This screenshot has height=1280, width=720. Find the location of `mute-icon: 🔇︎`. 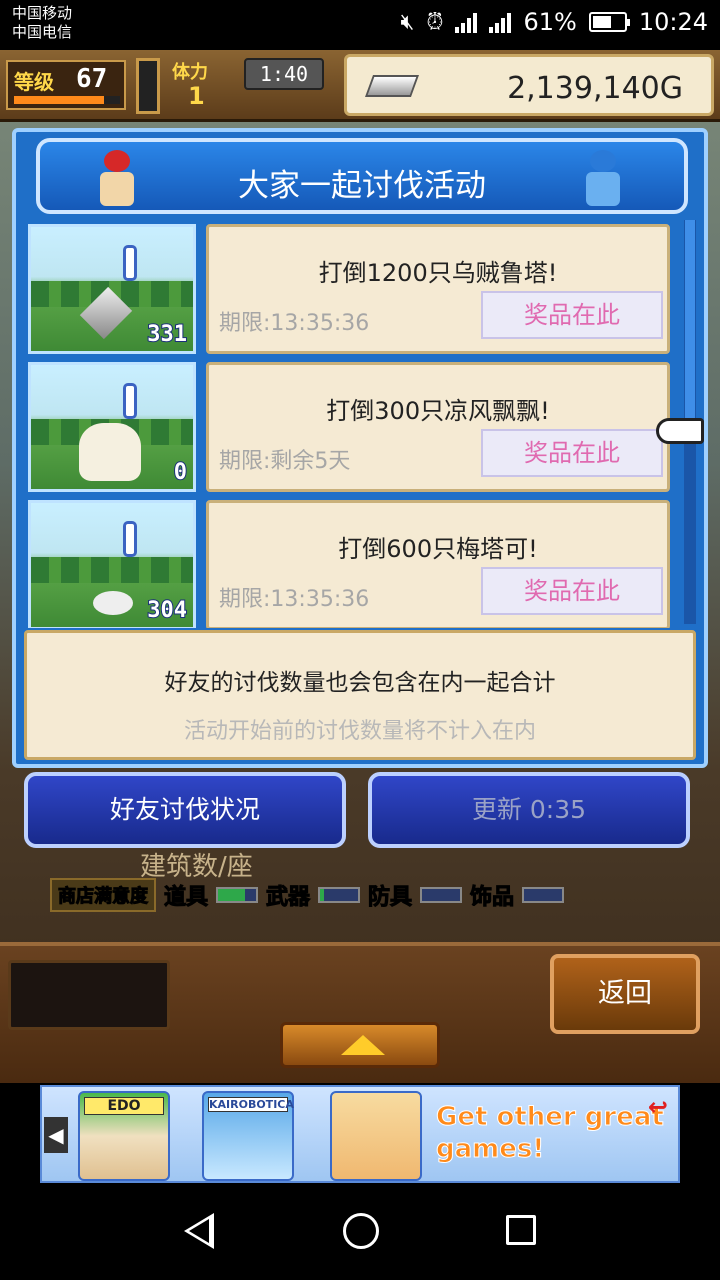

mute-icon: 🔇︎ is located at coordinates (407, 22).